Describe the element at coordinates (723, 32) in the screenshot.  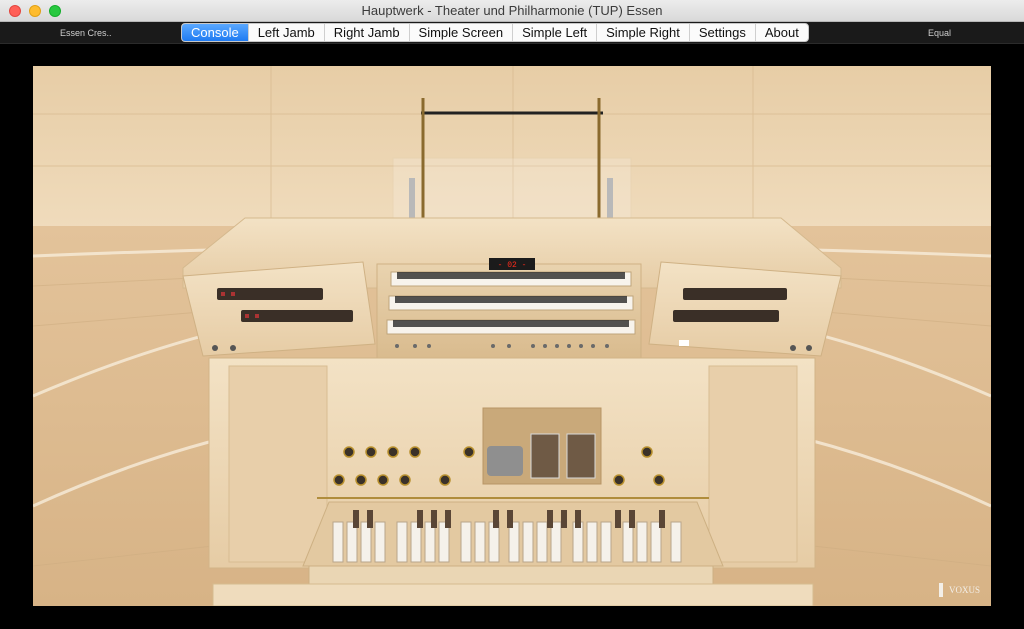
I see `tab-settings: Settings` at that location.